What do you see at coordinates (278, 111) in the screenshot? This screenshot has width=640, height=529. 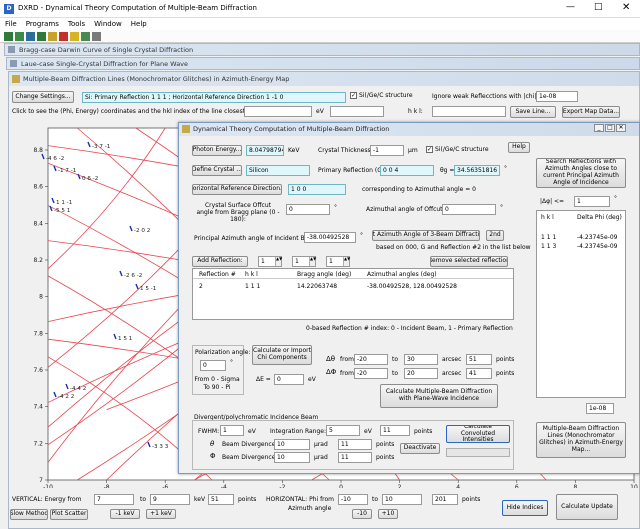 I see `phi-coordinate-field` at bounding box center [278, 111].